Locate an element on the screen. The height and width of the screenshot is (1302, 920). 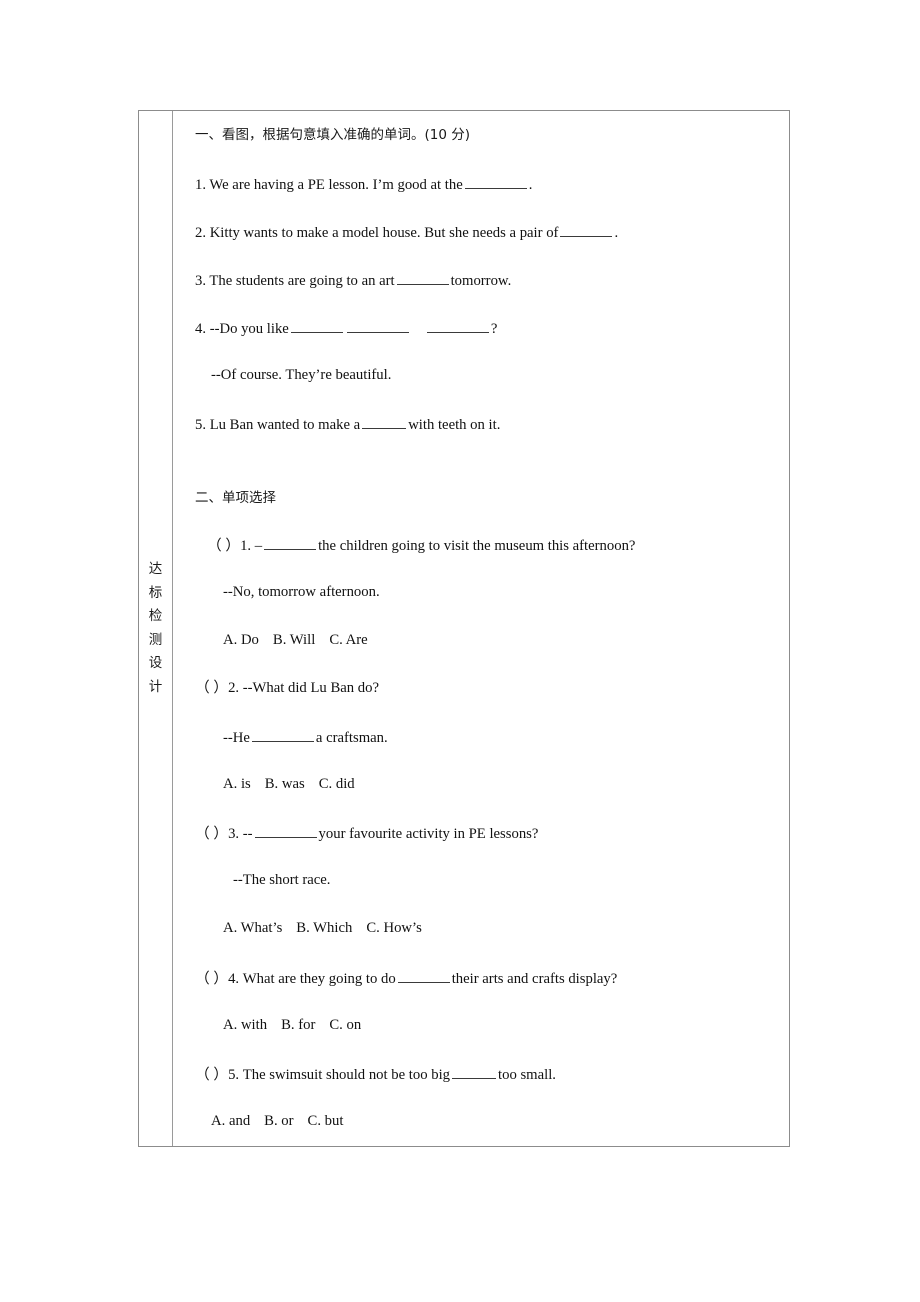
choice-question-3-stem-tail: your favourite activity in PE lessons? is located at coordinates (428, 833).